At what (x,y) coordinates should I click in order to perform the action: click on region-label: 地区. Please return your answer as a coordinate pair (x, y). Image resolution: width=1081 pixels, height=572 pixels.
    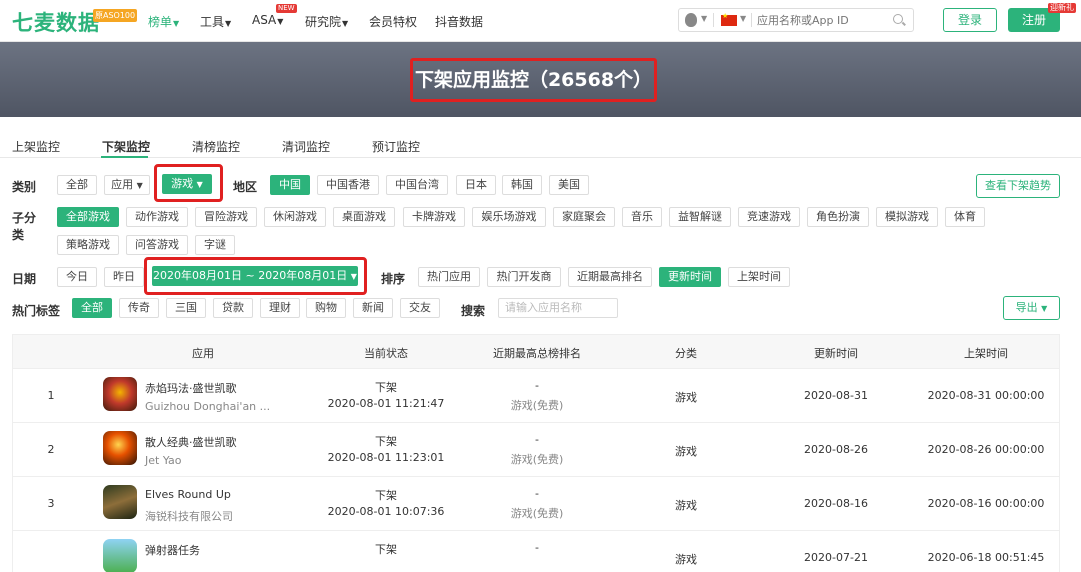
    Looking at the image, I should click on (245, 187).